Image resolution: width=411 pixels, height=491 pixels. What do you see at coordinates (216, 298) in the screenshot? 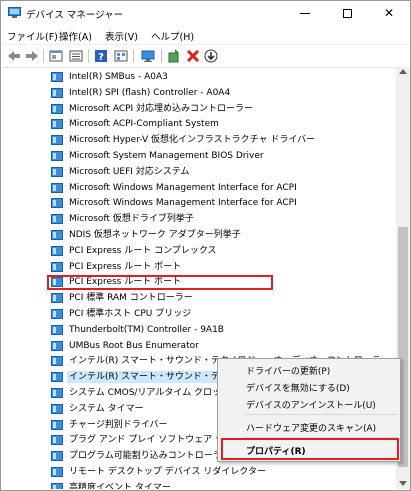
I see `tree-item: PCI 標準 RAM コントローラー` at bounding box center [216, 298].